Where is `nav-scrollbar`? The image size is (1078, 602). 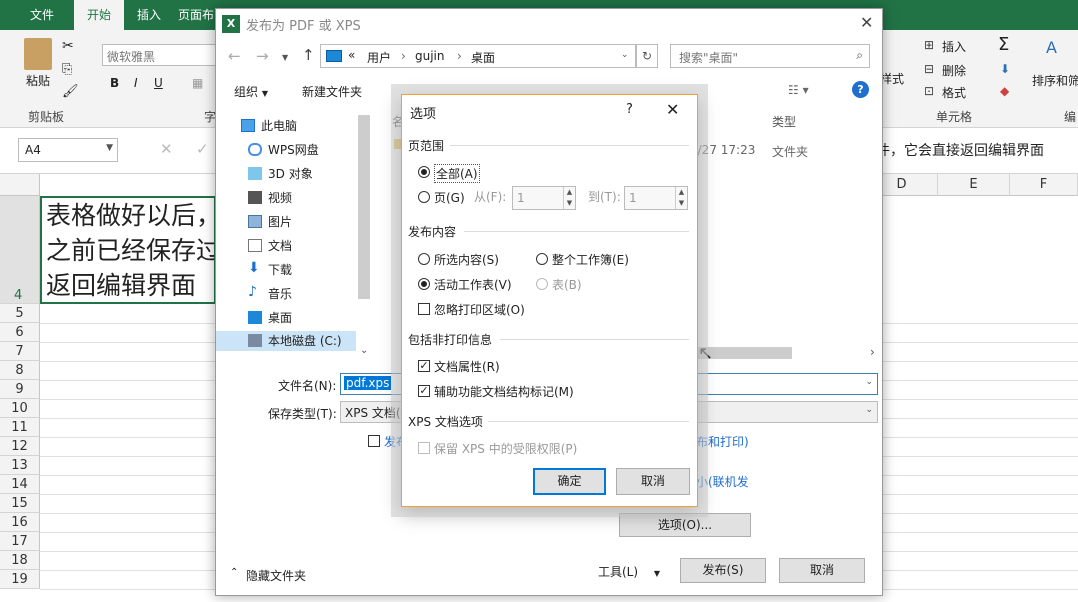
nav-scrollbar is located at coordinates (364, 207).